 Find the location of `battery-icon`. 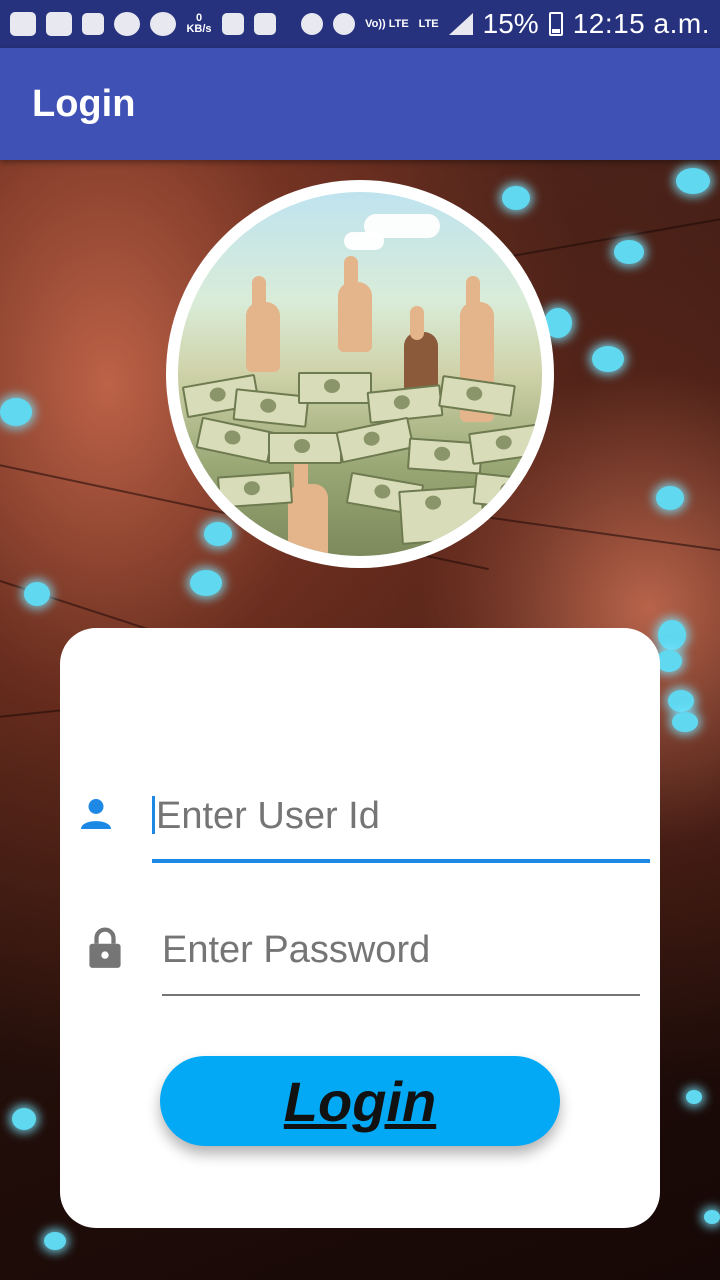

battery-icon is located at coordinates (555, 24).